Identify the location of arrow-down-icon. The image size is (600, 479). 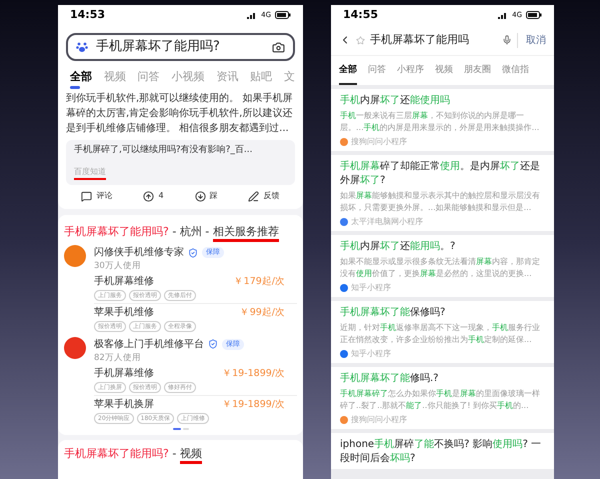
(200, 196).